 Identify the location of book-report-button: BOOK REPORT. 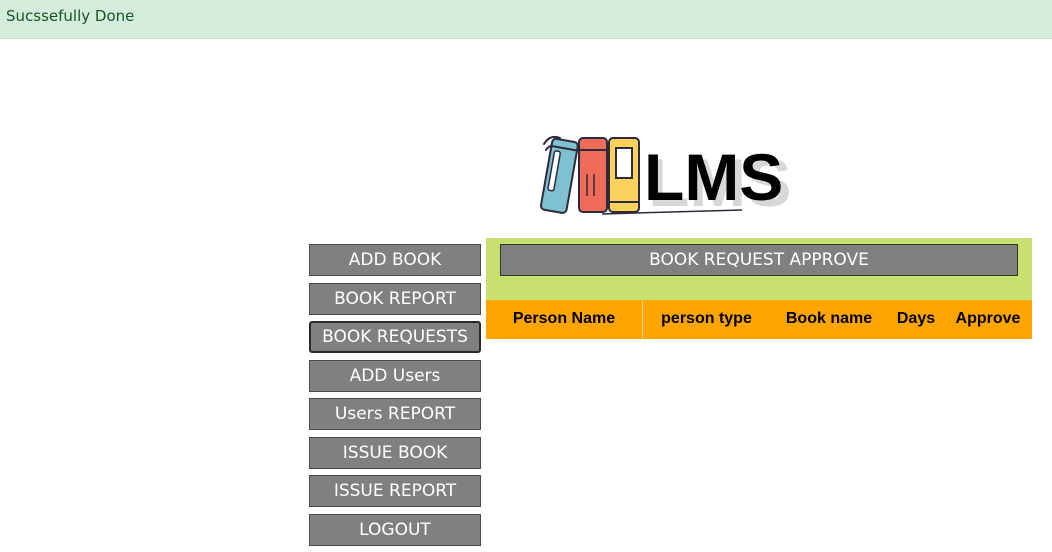
(395, 298).